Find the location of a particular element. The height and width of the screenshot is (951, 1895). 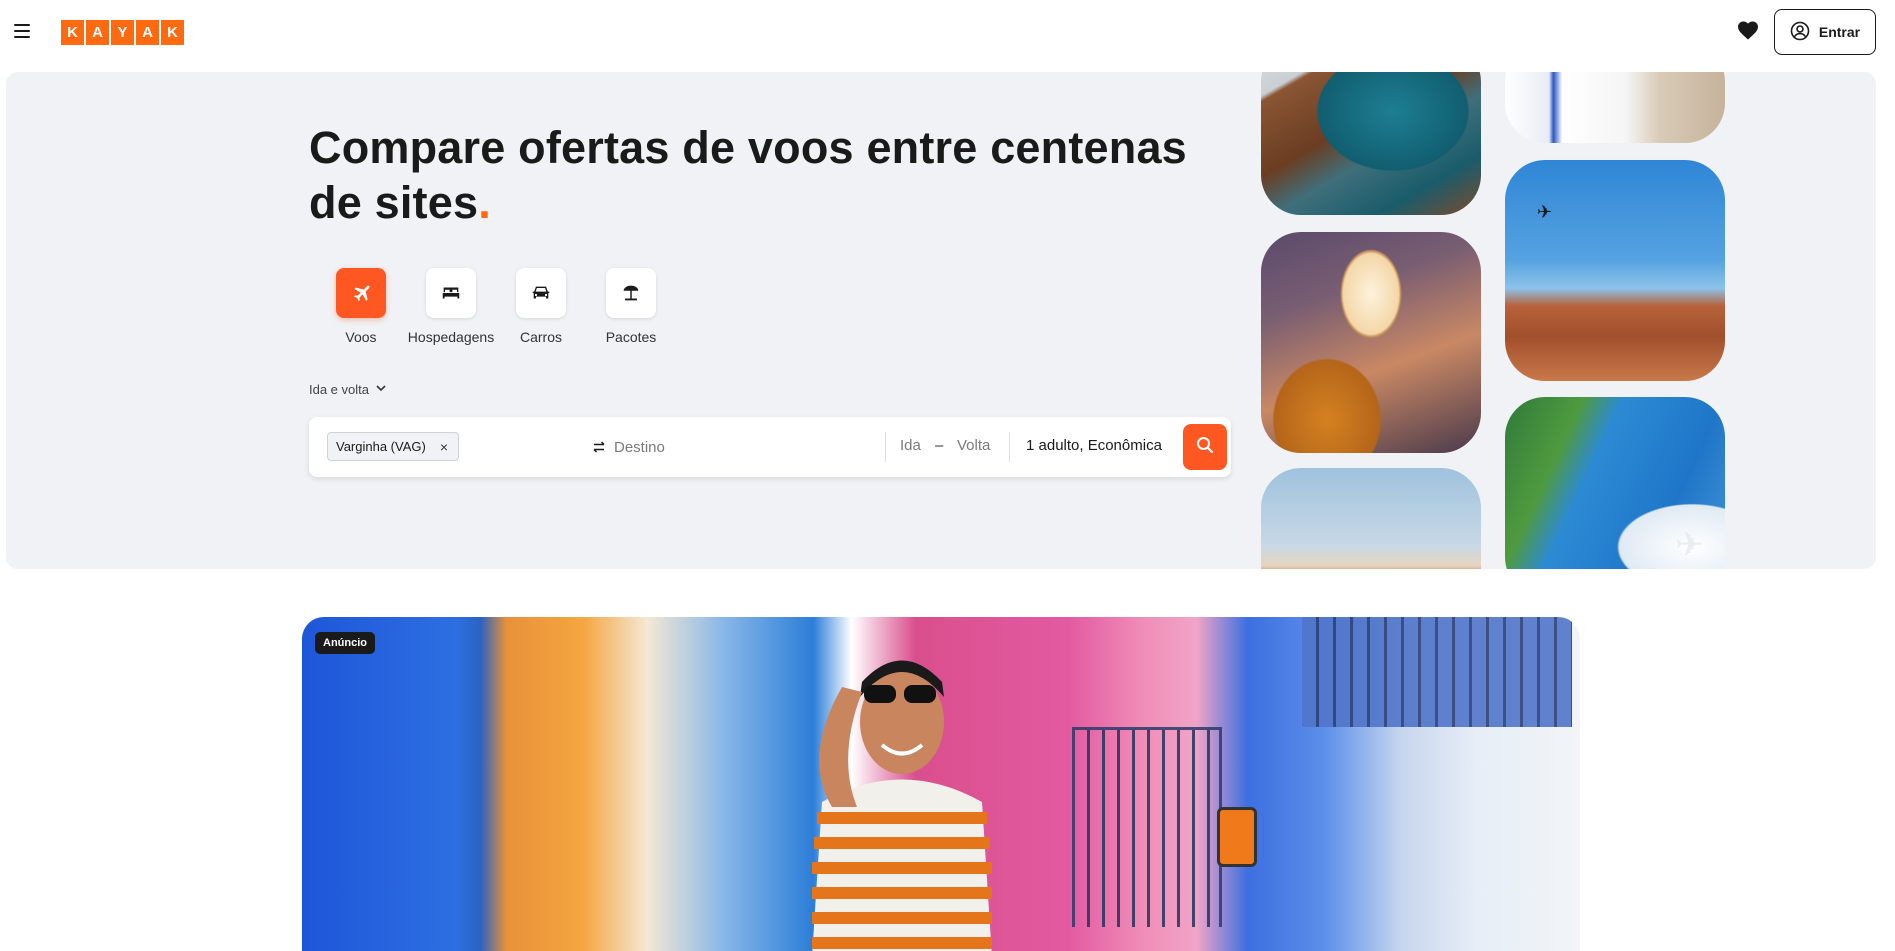

travelers-cabin-selector: 1 adulto, Econômica is located at coordinates (1094, 445).